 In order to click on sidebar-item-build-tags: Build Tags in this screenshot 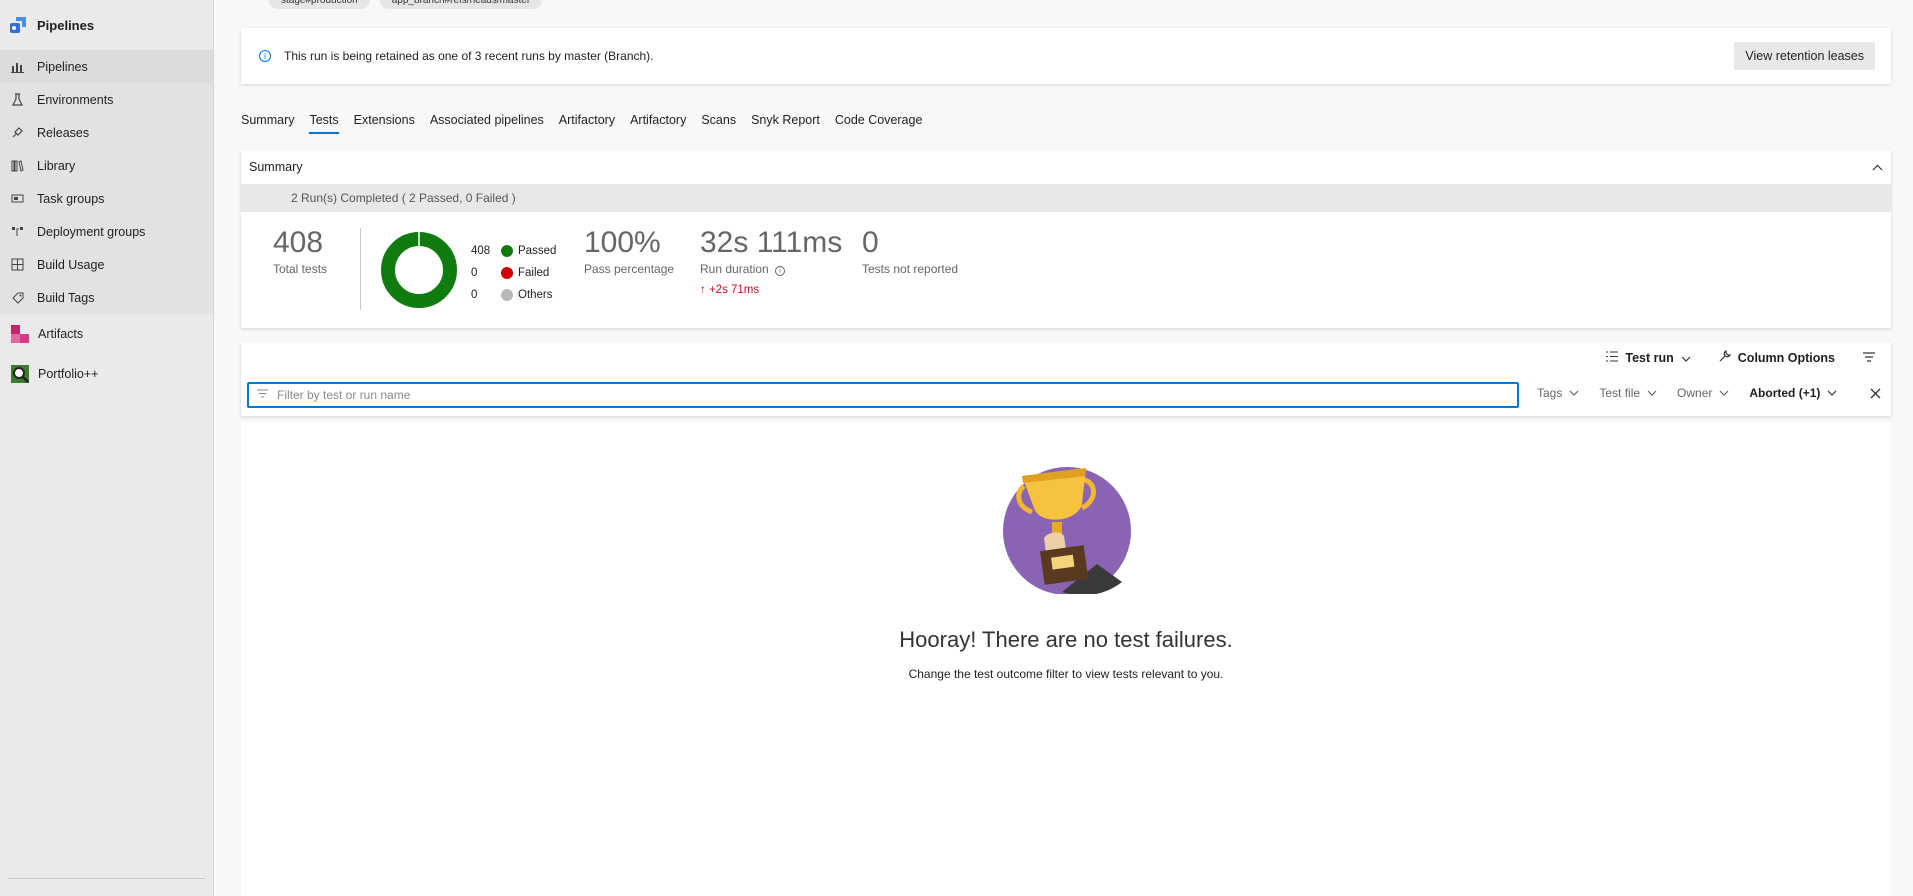, I will do `click(106, 297)`.